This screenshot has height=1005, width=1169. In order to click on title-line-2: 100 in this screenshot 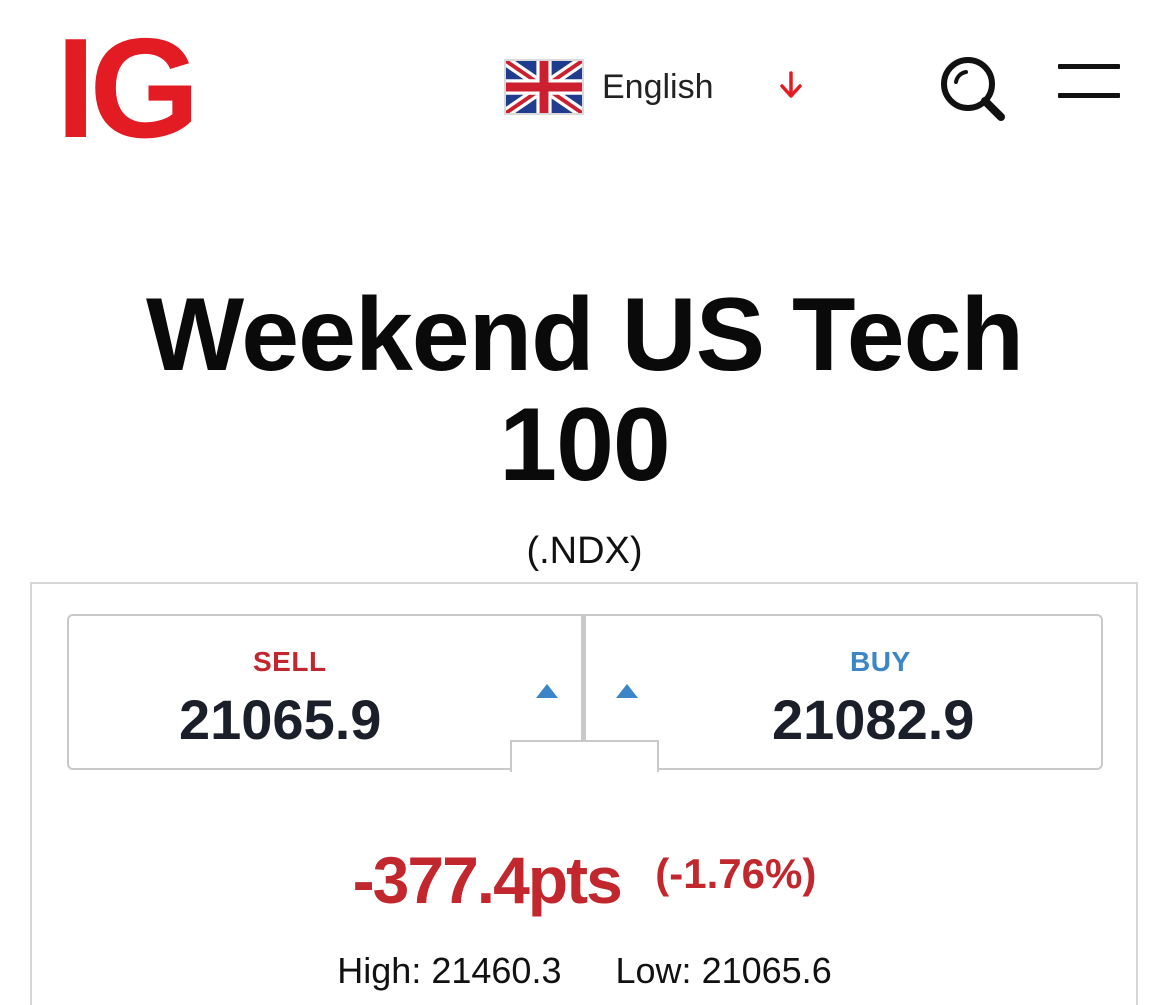, I will do `click(585, 445)`.